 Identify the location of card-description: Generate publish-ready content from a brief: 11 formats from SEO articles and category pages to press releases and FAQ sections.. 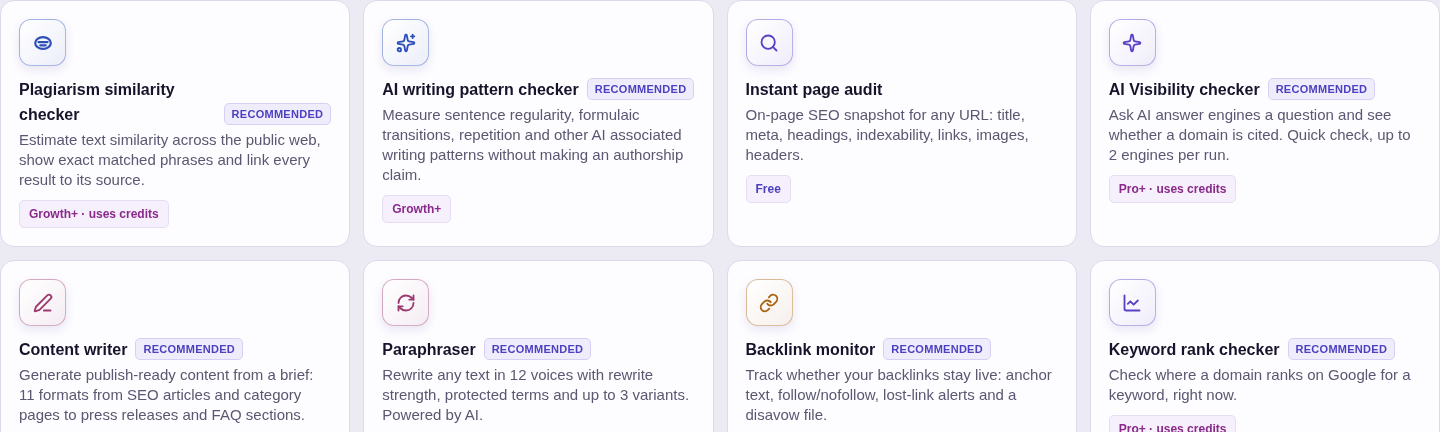
(167, 395).